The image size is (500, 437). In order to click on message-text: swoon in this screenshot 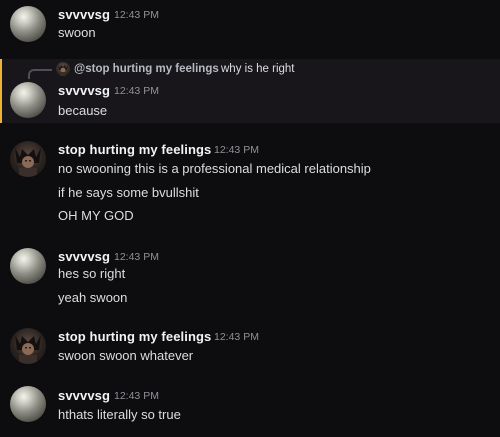, I will do `click(77, 32)`.